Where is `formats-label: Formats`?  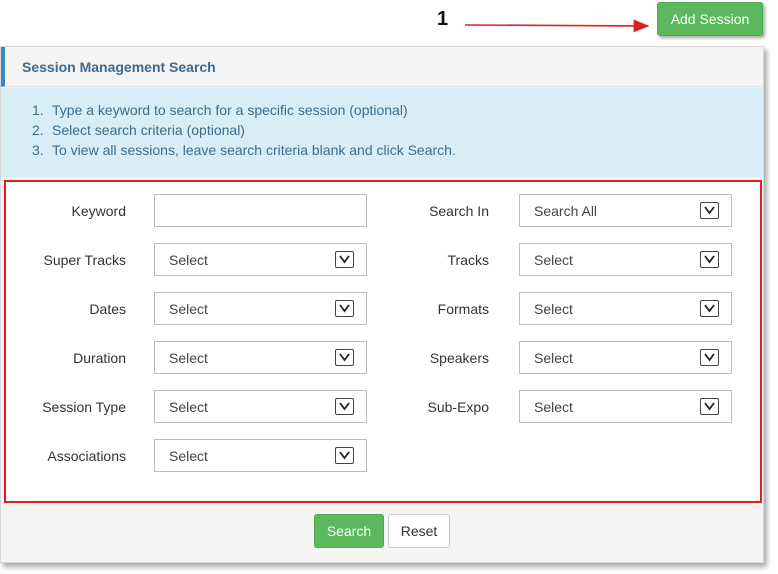 formats-label: Formats is located at coordinates (463, 309).